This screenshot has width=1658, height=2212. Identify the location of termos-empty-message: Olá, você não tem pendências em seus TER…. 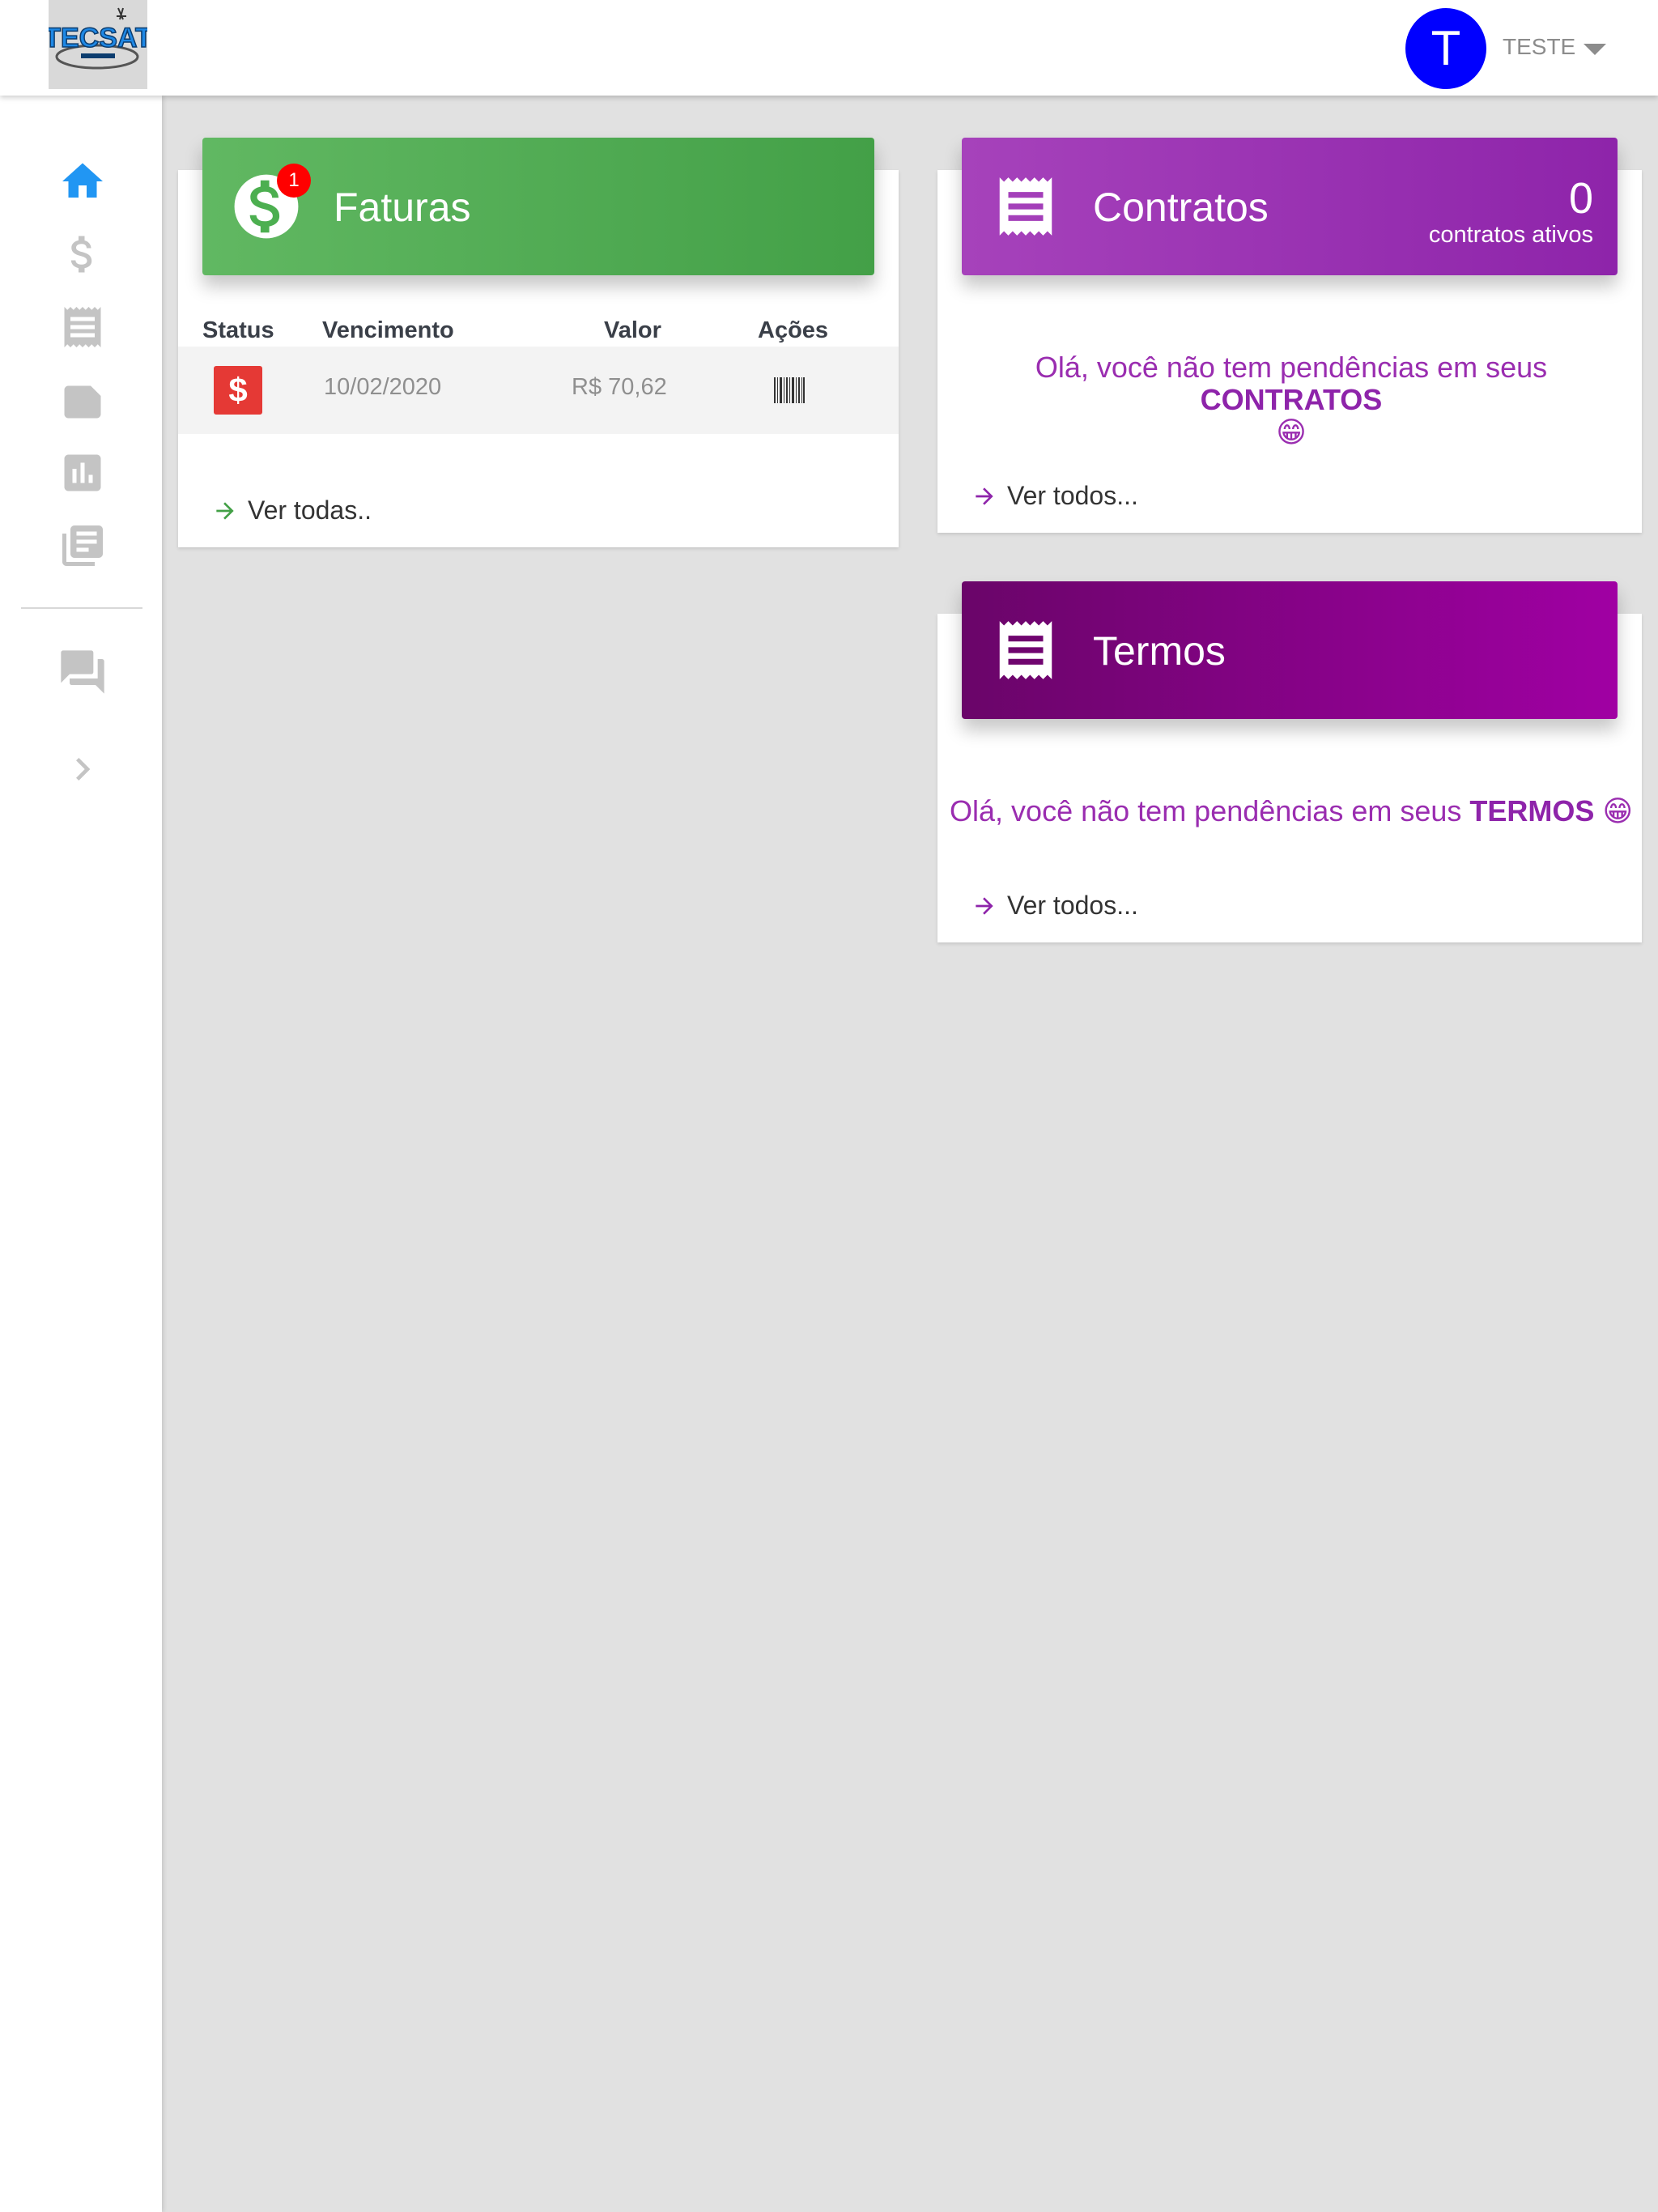
(1291, 811).